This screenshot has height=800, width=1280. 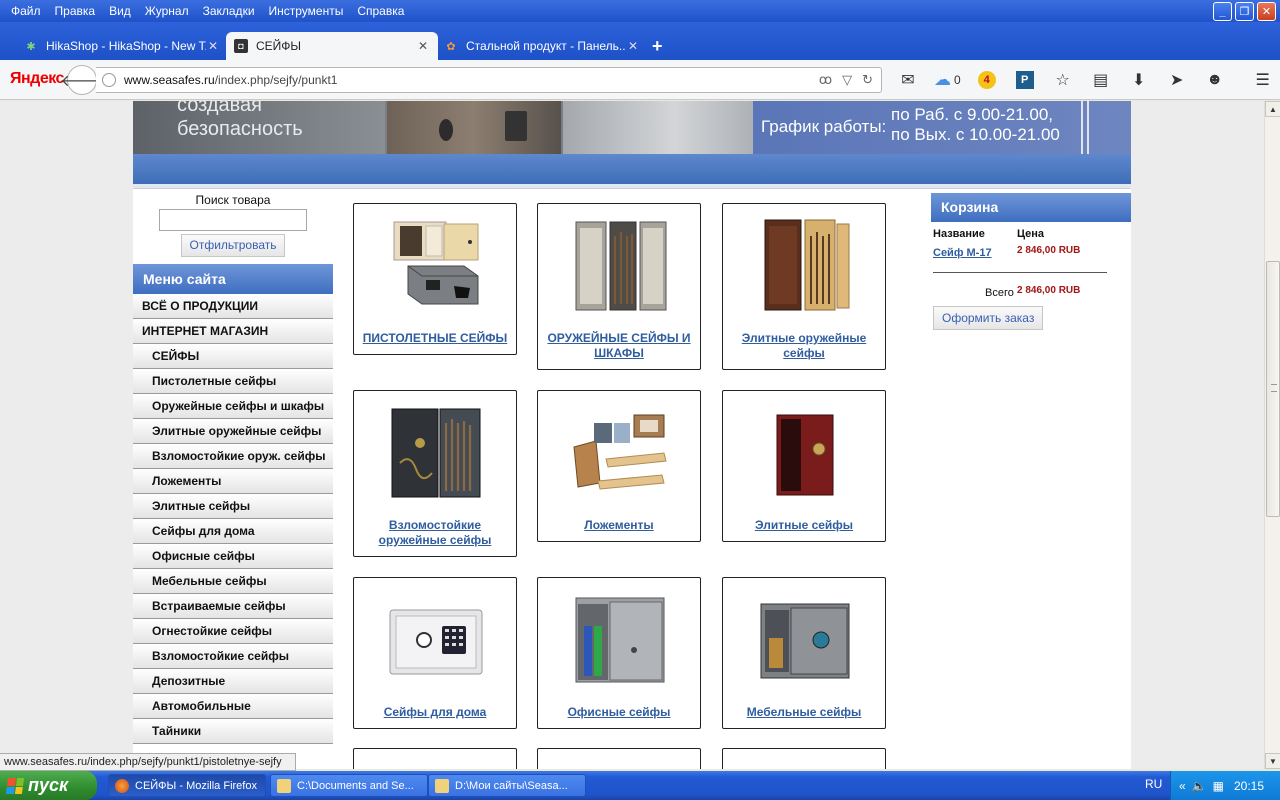 What do you see at coordinates (233, 631) in the screenshot?
I see `menu-item-fireproof-safes: Огнестойкие сейфы` at bounding box center [233, 631].